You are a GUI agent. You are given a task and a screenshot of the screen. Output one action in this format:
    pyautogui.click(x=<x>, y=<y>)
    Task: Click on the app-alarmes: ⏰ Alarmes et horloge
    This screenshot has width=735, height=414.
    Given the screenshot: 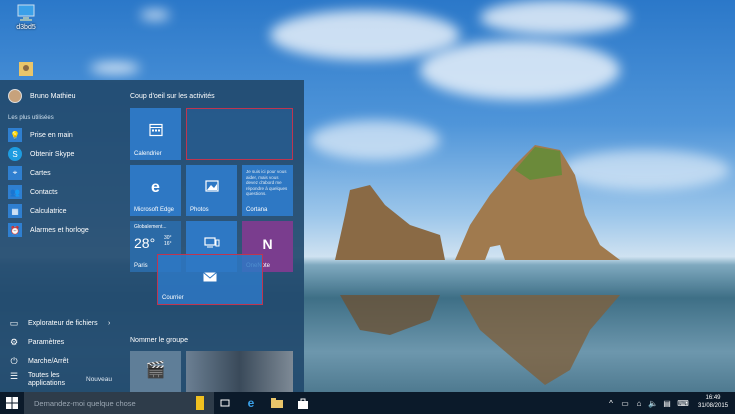 What is the action you would take?
    pyautogui.click(x=48, y=230)
    